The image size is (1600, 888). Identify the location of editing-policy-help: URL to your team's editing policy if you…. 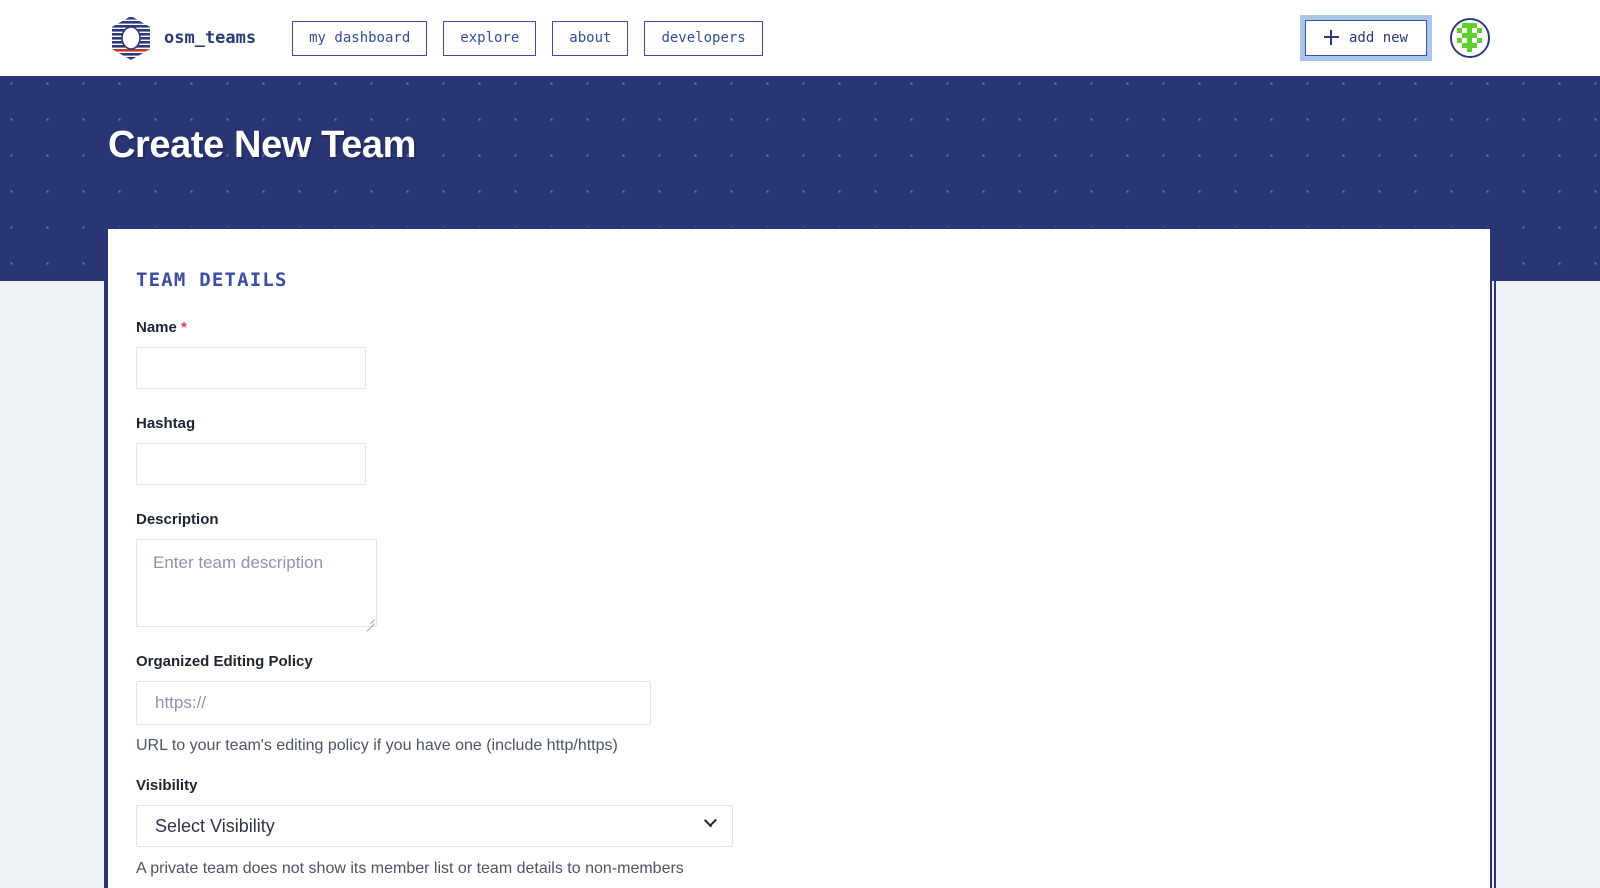
(377, 745).